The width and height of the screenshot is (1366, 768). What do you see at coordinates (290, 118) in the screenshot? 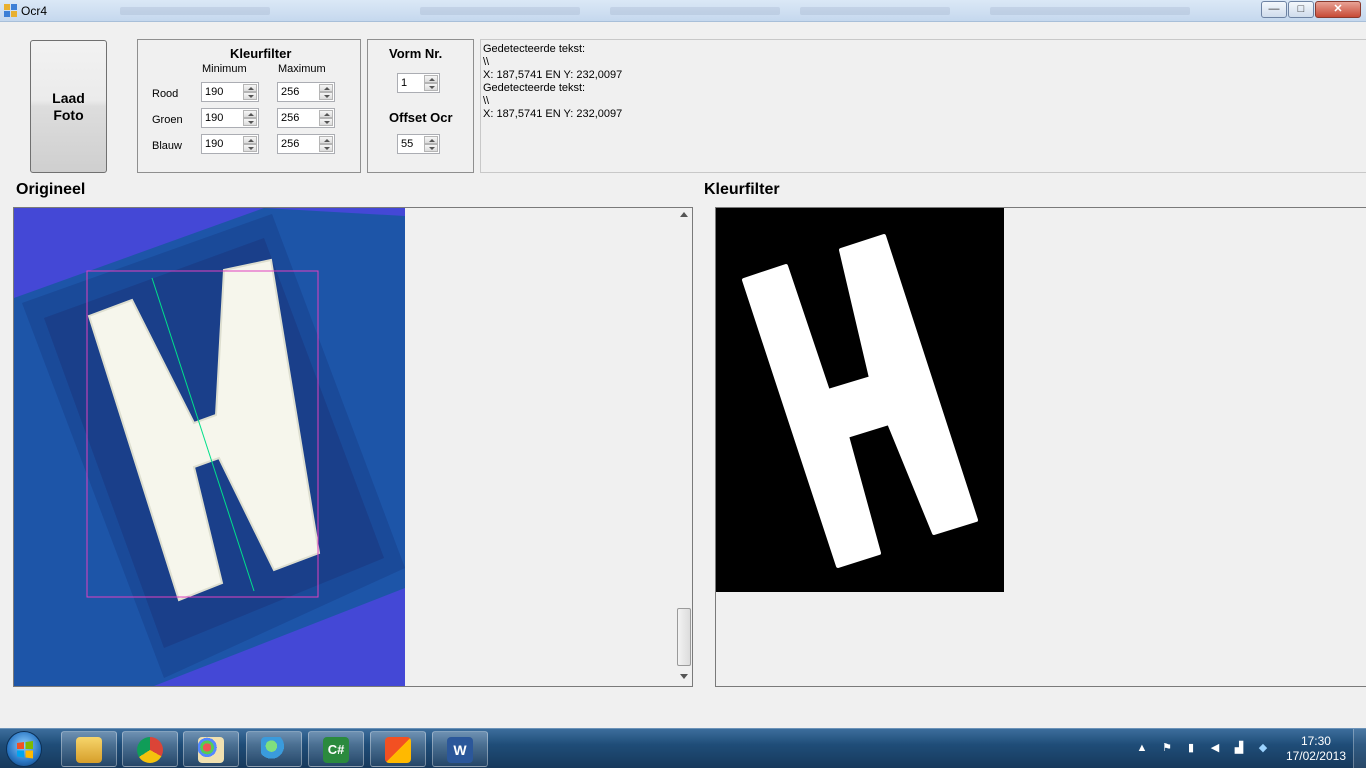
I see `green-max-value: 256` at bounding box center [290, 118].